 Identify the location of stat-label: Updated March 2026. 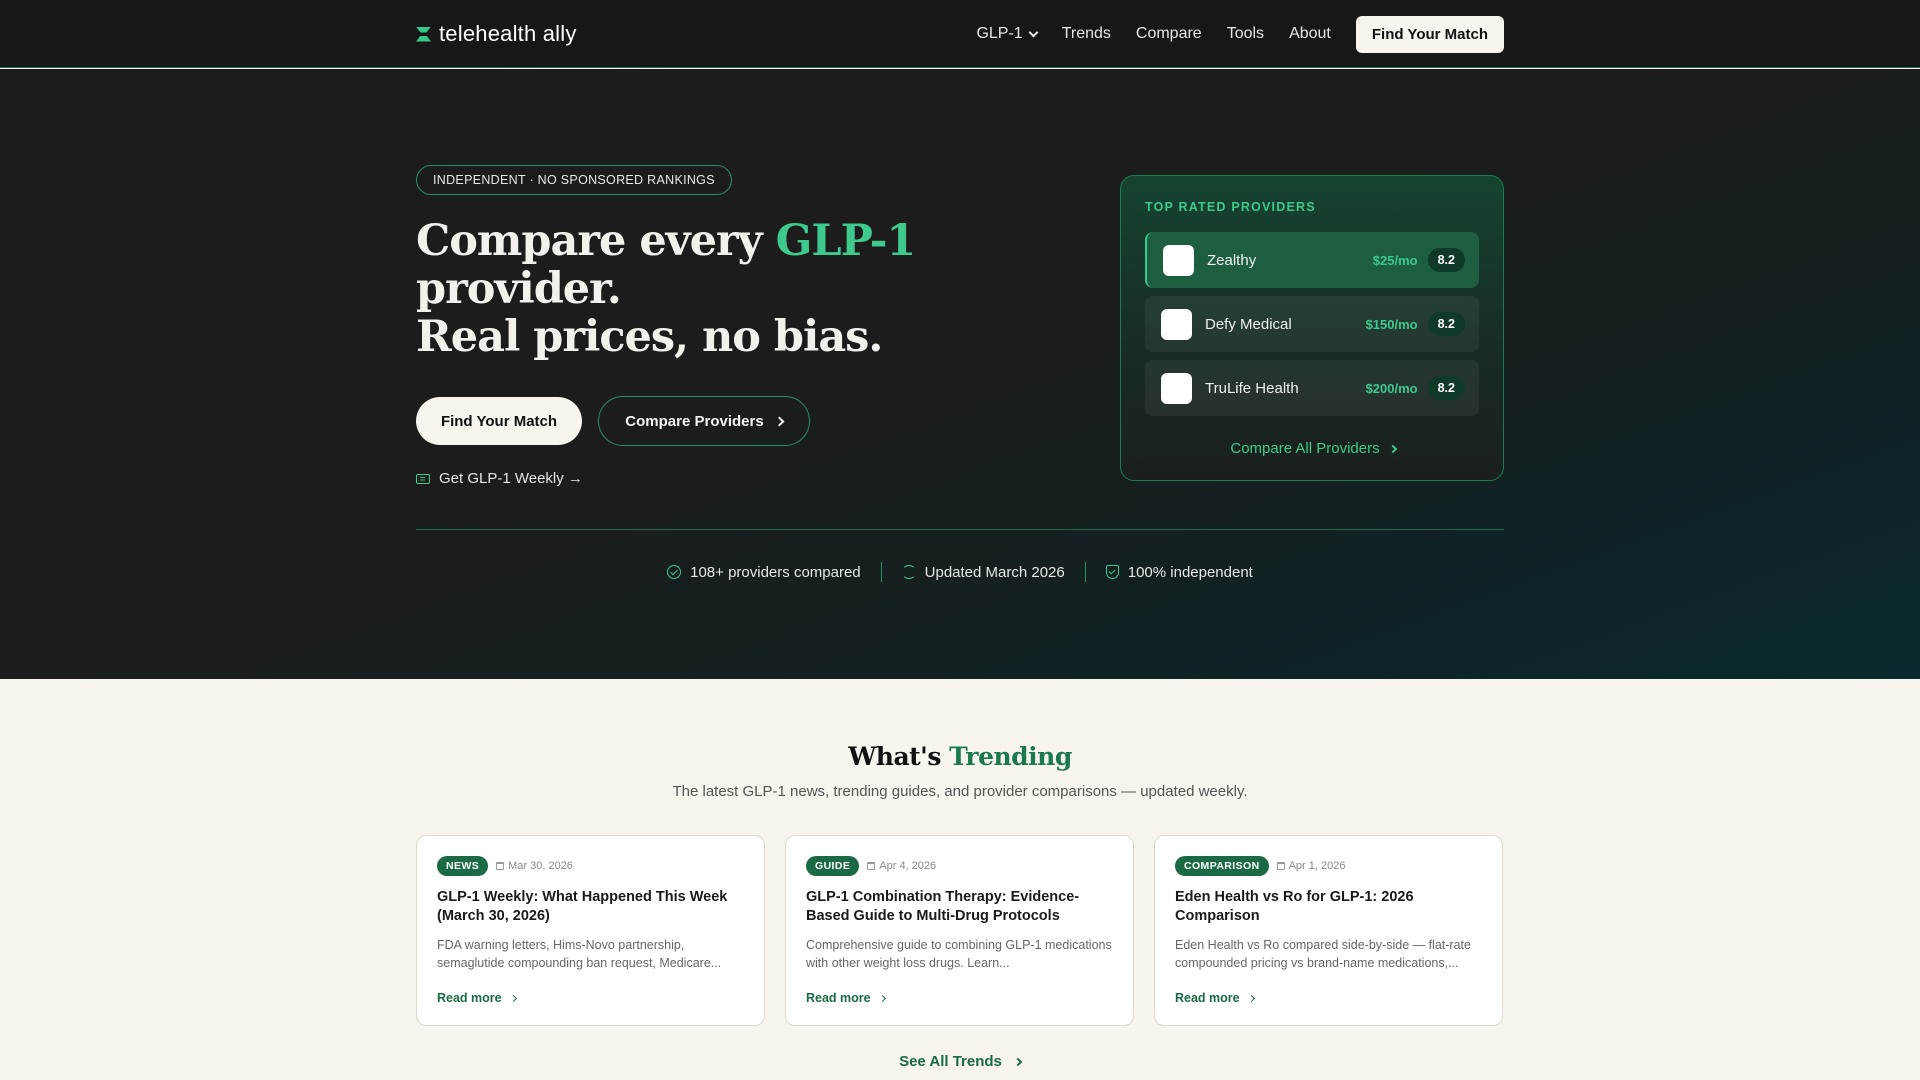
(994, 572).